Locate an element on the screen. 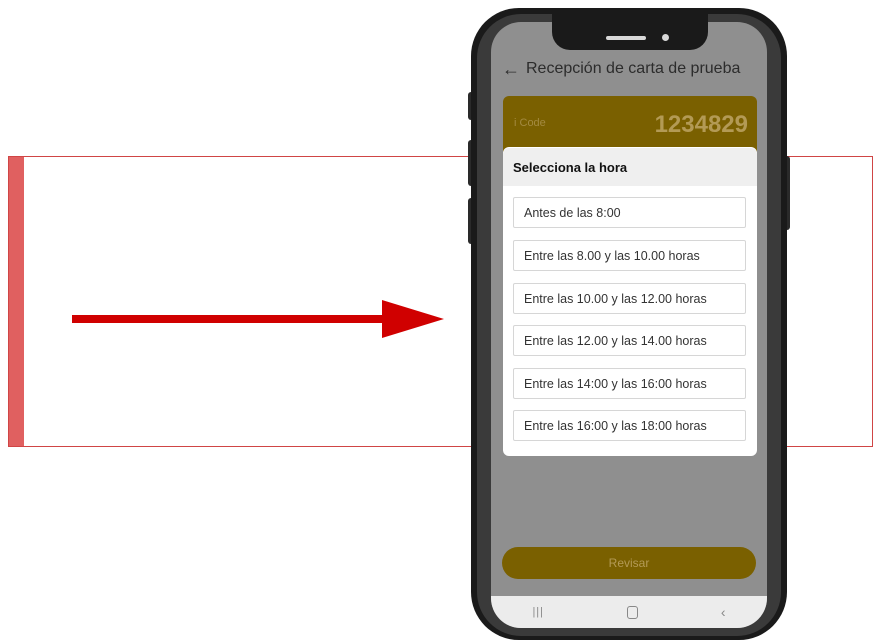 Image resolution: width=875 pixels, height=641 pixels. time-option-4: Entre las 12.00 y las 14.00 horas is located at coordinates (629, 340).